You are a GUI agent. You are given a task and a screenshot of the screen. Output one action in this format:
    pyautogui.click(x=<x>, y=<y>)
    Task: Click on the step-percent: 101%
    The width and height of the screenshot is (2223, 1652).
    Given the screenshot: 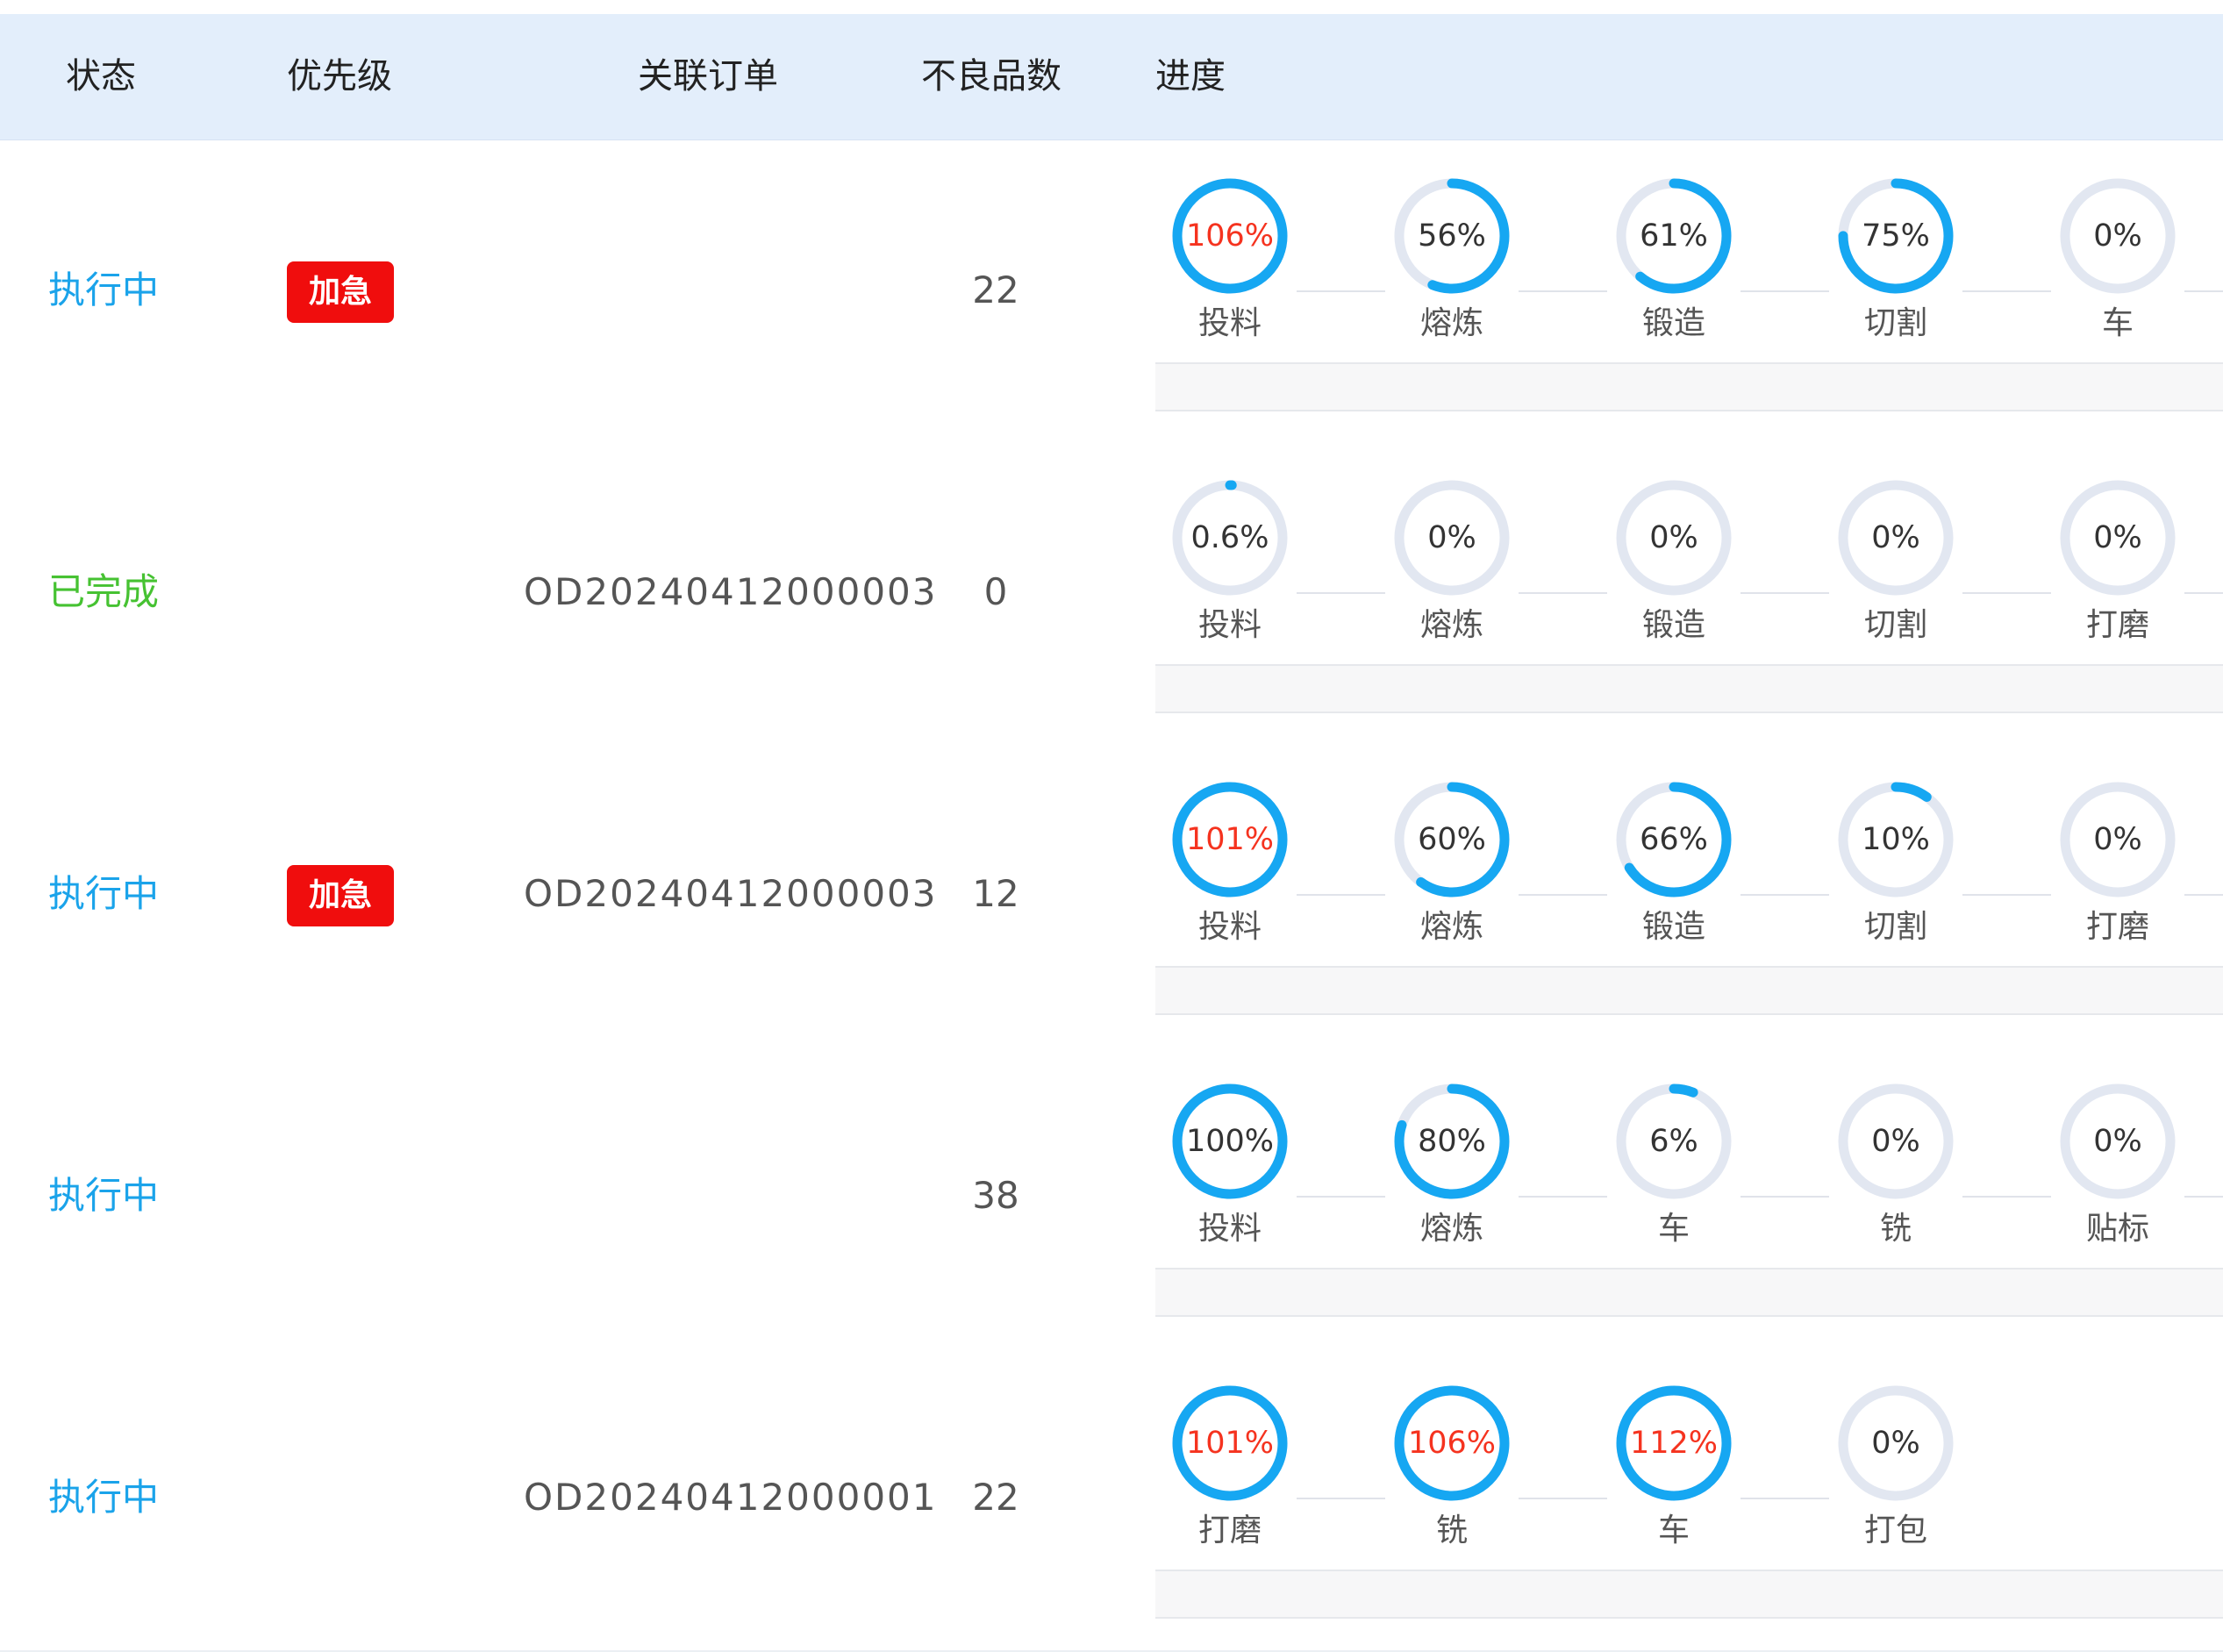 What is the action you would take?
    pyautogui.click(x=1230, y=1443)
    